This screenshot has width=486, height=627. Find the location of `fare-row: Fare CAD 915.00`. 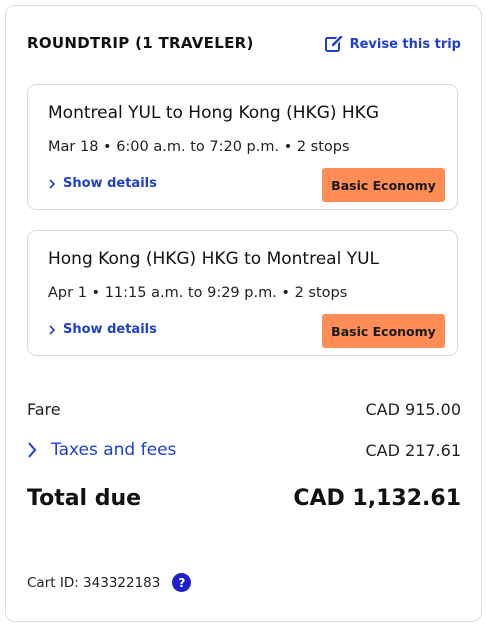

fare-row: Fare CAD 915.00 is located at coordinates (244, 409).